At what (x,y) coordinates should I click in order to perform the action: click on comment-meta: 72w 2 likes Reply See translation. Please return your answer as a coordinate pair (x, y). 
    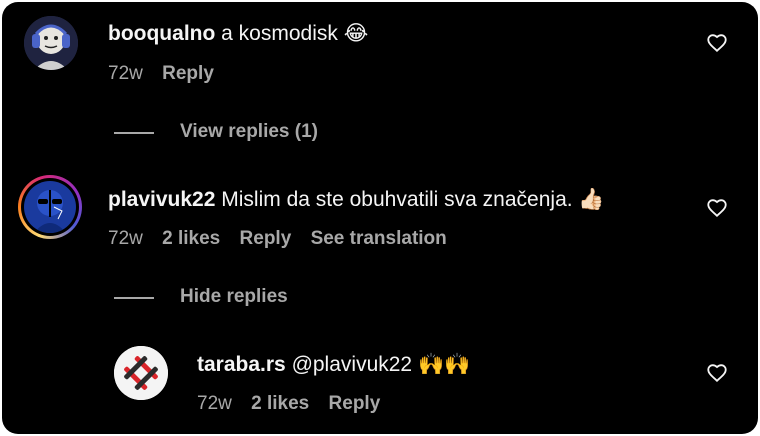
    Looking at the image, I should click on (284, 239).